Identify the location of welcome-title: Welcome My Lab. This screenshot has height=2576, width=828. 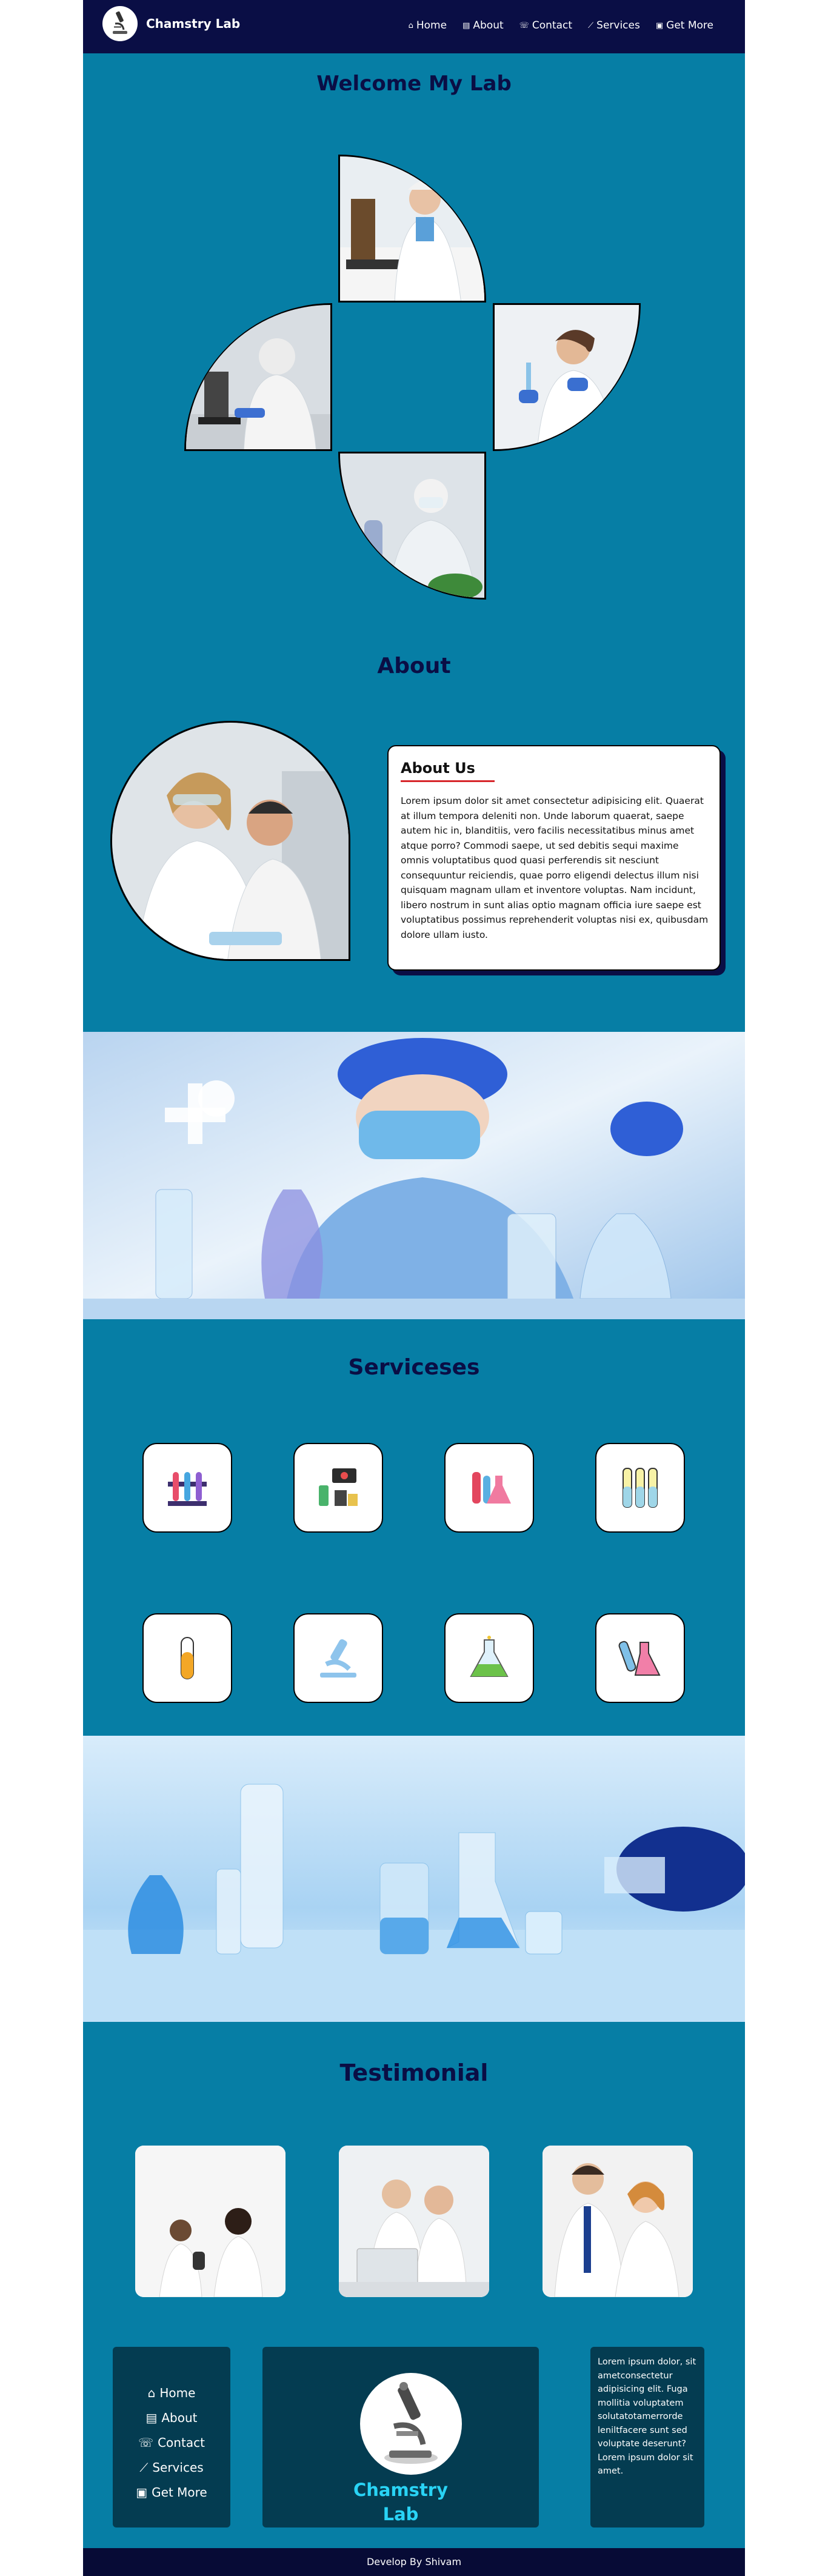
(414, 84).